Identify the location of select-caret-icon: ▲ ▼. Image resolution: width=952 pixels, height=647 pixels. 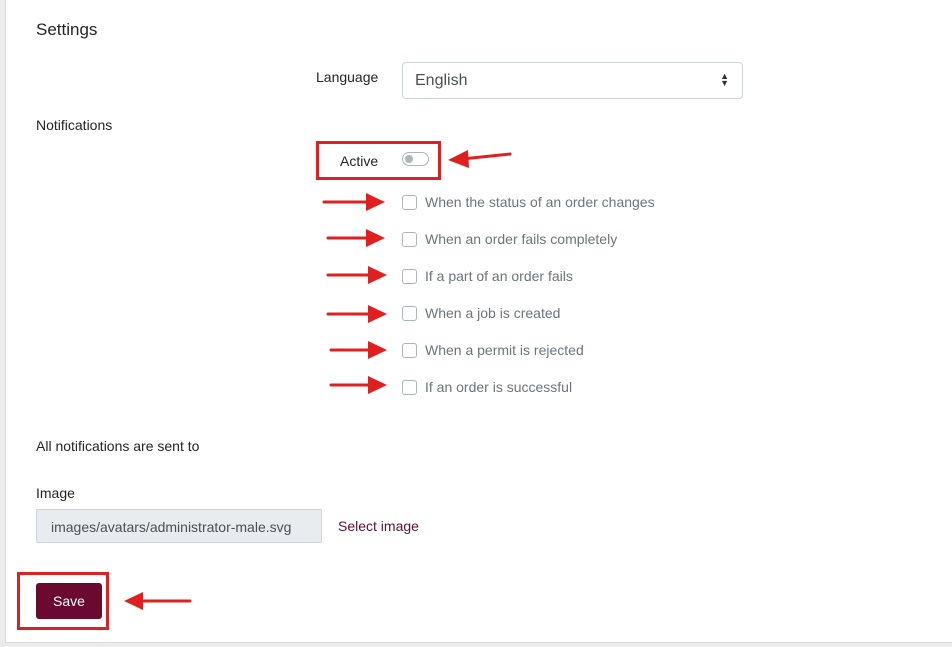
(724, 79).